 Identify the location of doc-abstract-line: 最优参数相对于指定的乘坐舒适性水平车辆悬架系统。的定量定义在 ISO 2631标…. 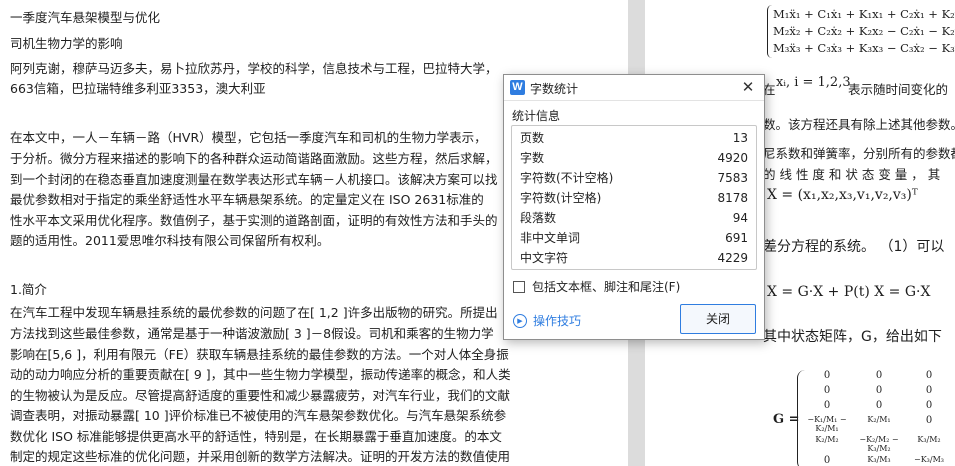
(247, 199).